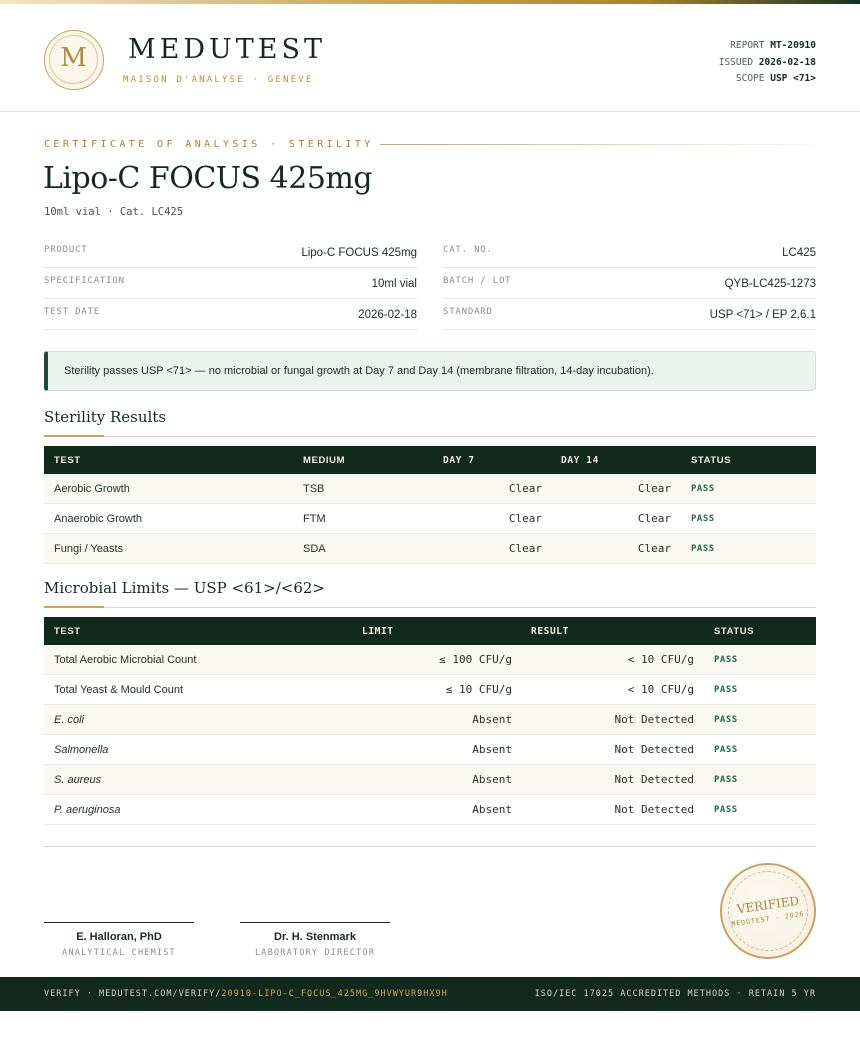 This screenshot has height=1041, width=860. What do you see at coordinates (98, 519) in the screenshot?
I see `cell-test: Anaerobic Growth` at bounding box center [98, 519].